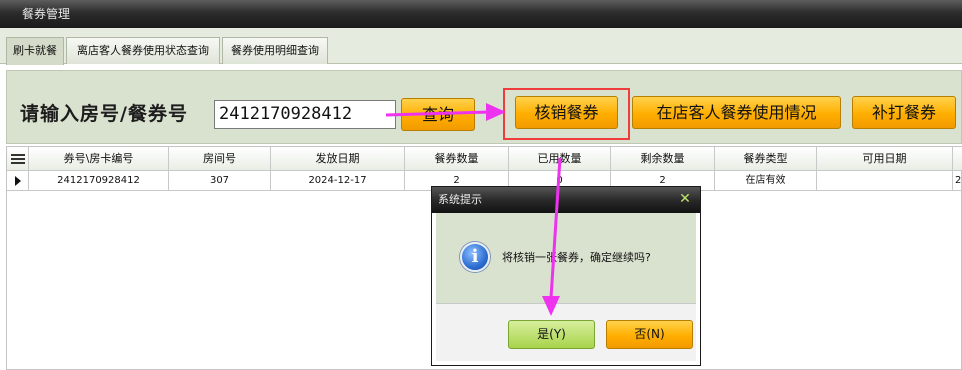 This screenshot has width=962, height=370. What do you see at coordinates (551, 334) in the screenshot?
I see `yes-button: 是(Y)` at bounding box center [551, 334].